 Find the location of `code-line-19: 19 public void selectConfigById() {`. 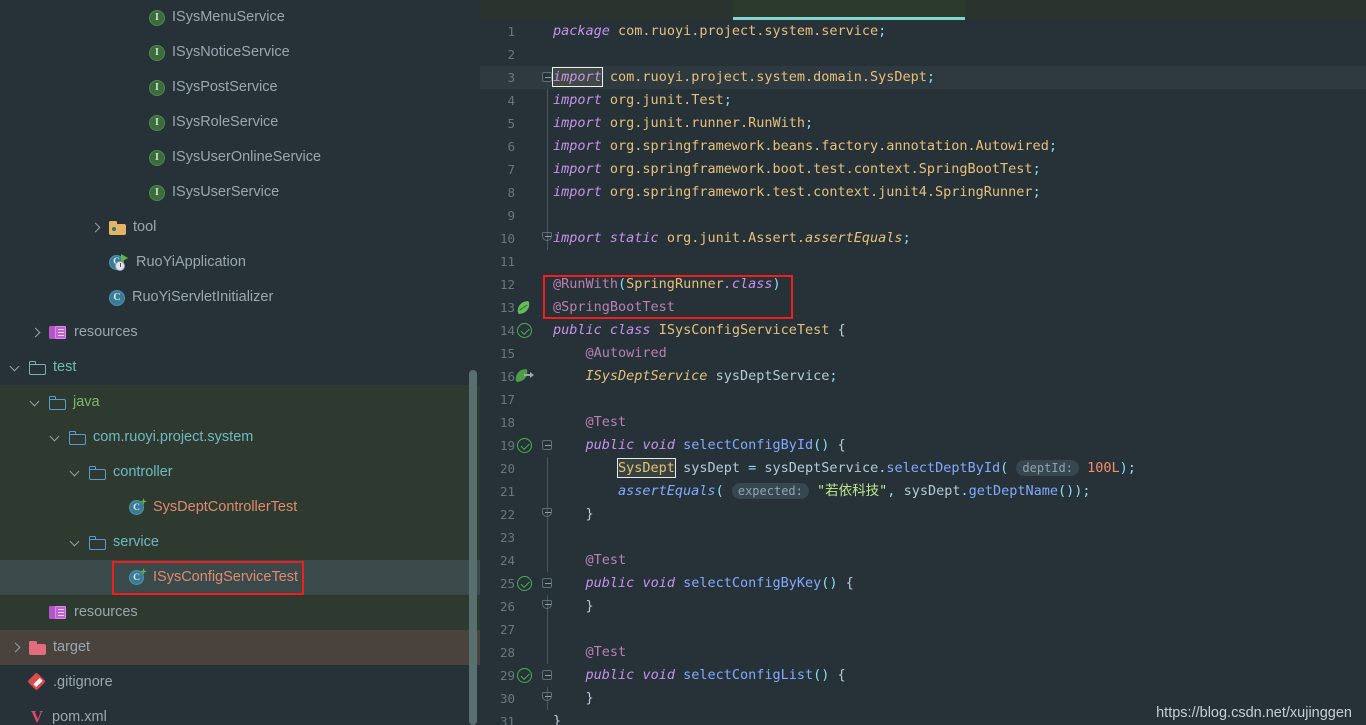

code-line-19: 19 public void selectConfigById() { is located at coordinates (923, 445).